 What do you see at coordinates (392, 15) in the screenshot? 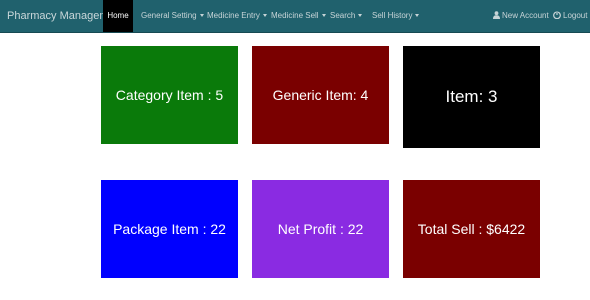
I see `nav-sell-history-label: Sell History` at bounding box center [392, 15].